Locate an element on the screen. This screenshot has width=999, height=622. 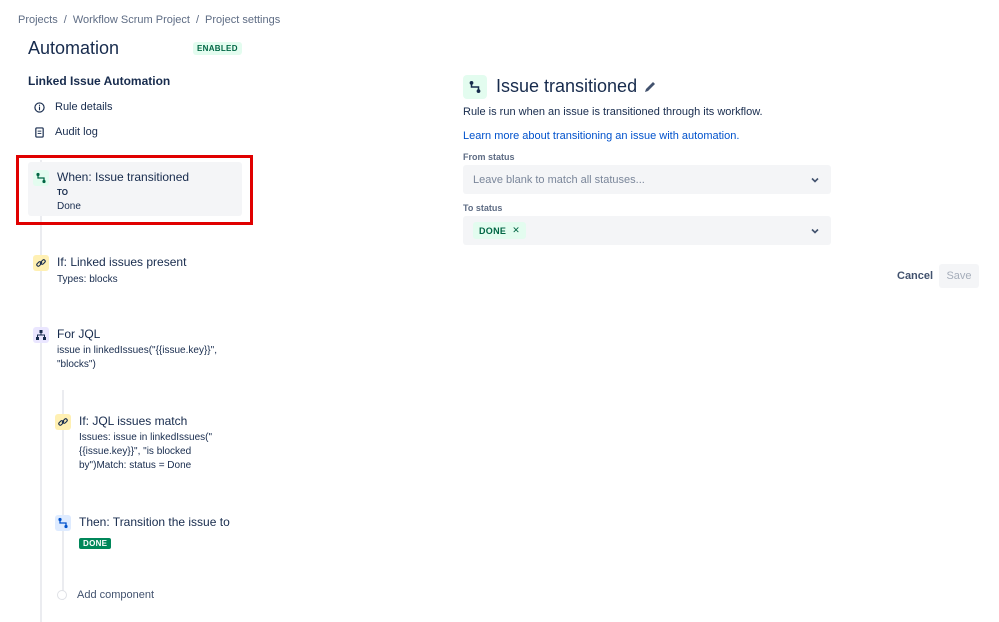
jql-condition-sub-line3: by")Match: status = Done is located at coordinates (135, 465).